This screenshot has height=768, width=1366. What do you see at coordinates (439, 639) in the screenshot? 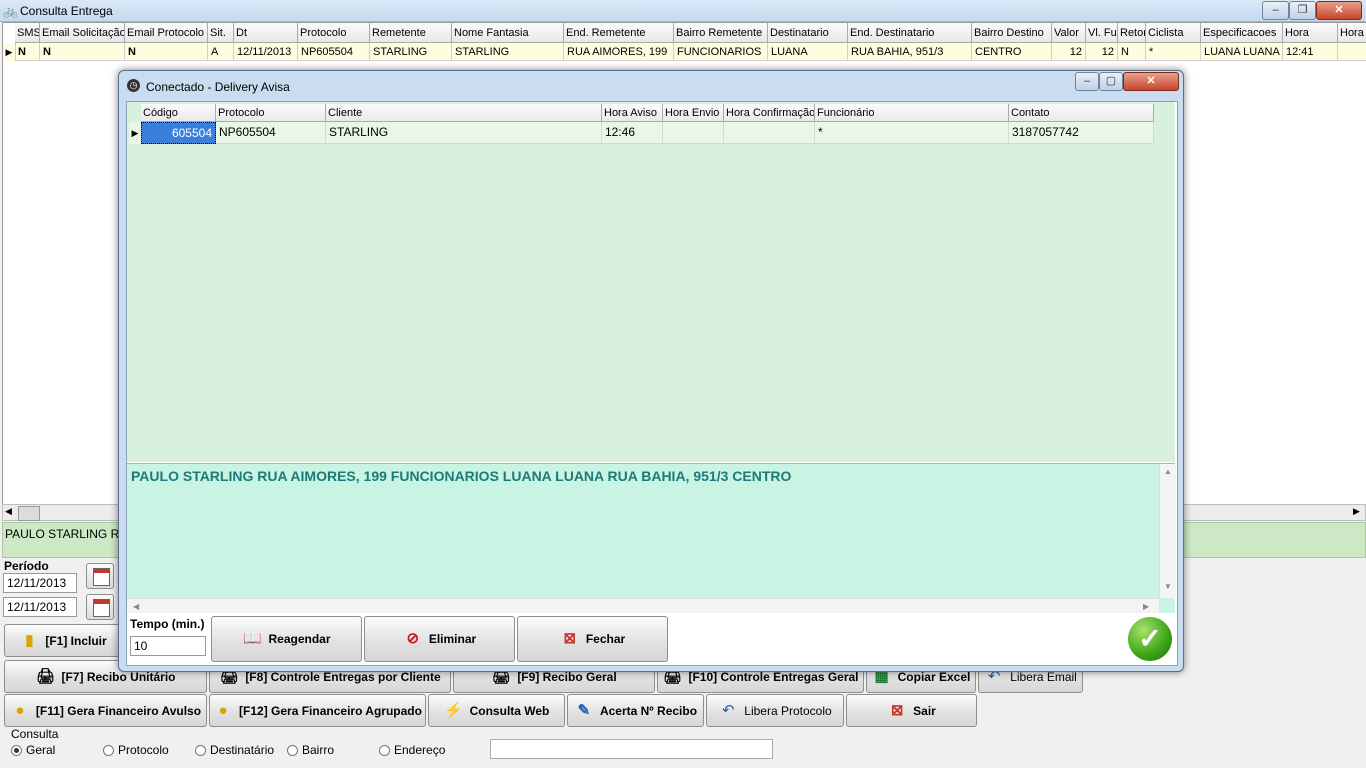
I see `eliminar-button: ⊘ Eliminar` at bounding box center [439, 639].